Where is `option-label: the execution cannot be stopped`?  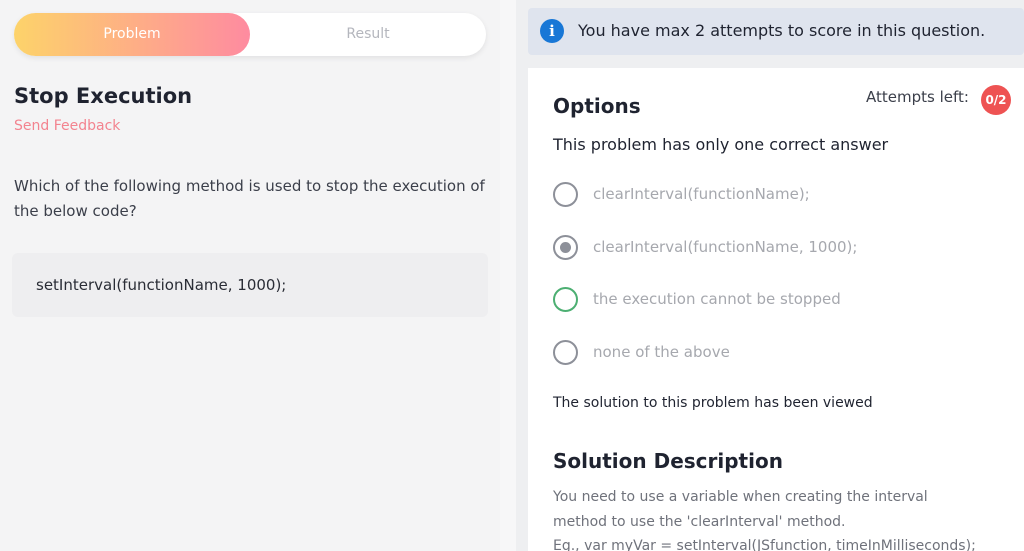 option-label: the execution cannot be stopped is located at coordinates (717, 299).